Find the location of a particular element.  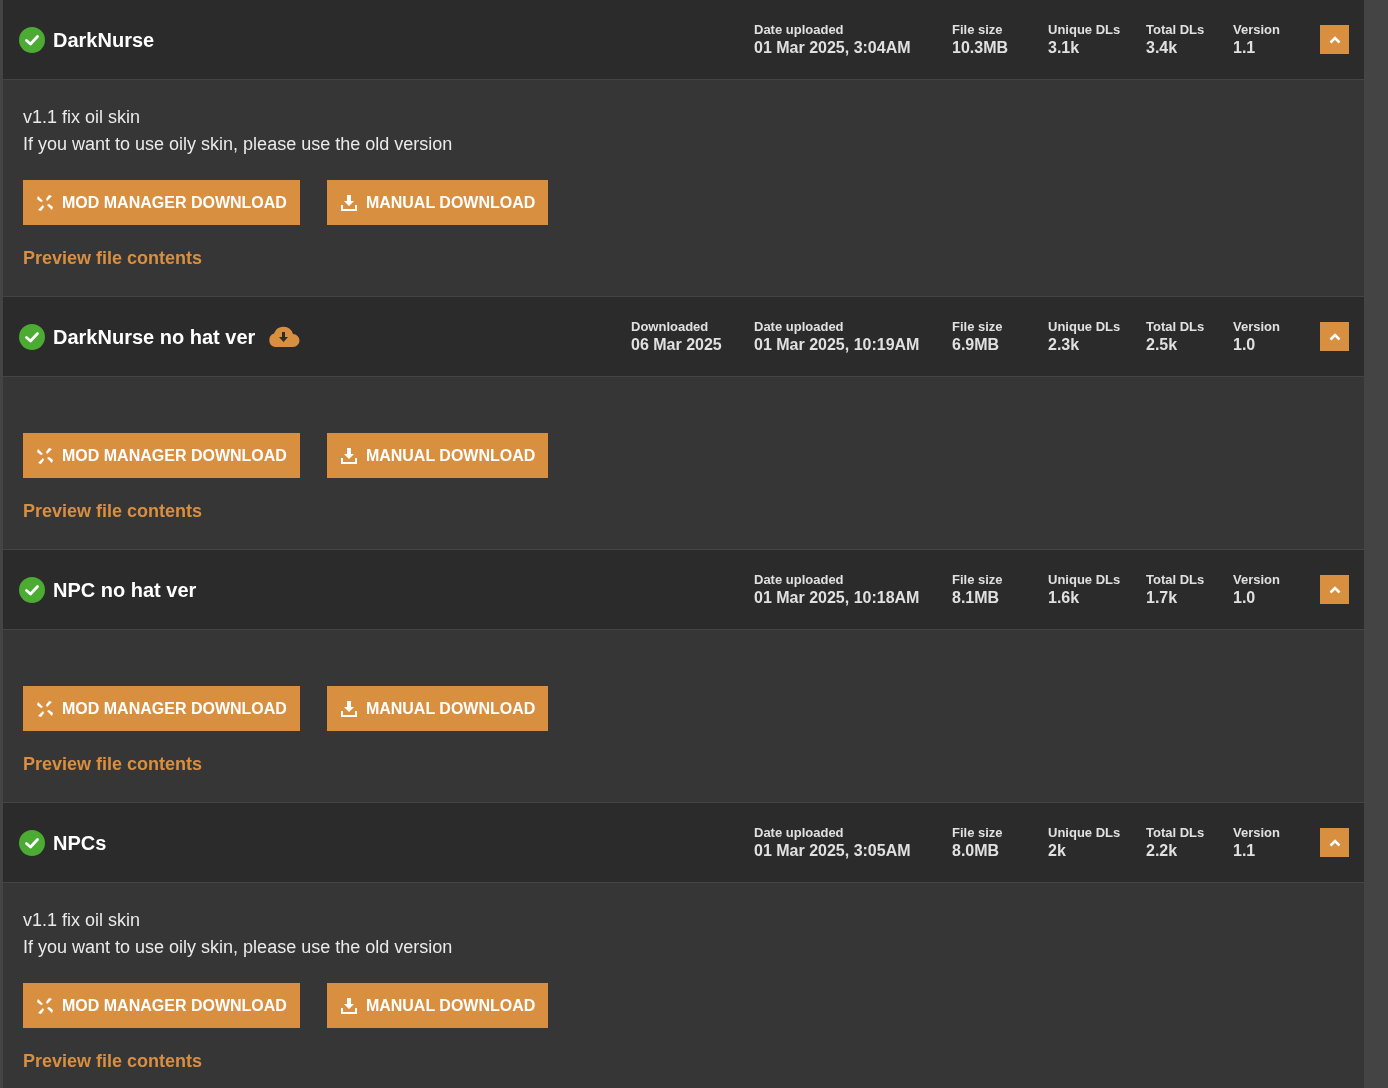

stat-value: 01 Mar 2025, 3:04AM is located at coordinates (833, 47).